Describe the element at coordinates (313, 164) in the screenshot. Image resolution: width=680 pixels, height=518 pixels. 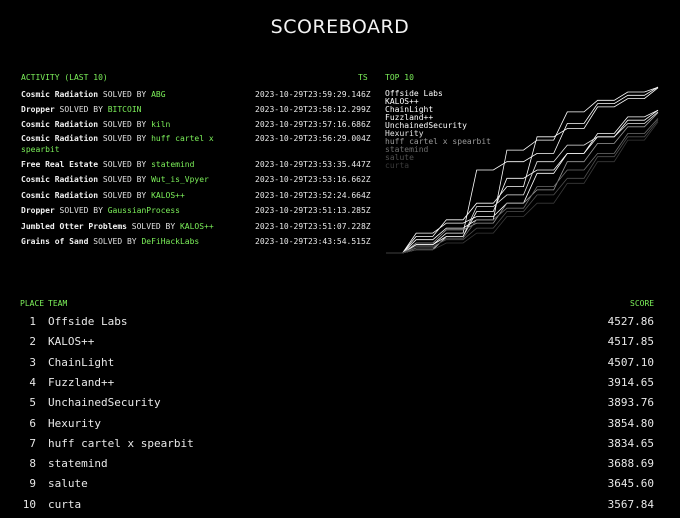
I see `timestamp: 2023-10-29T23:53:35.447Z` at that location.